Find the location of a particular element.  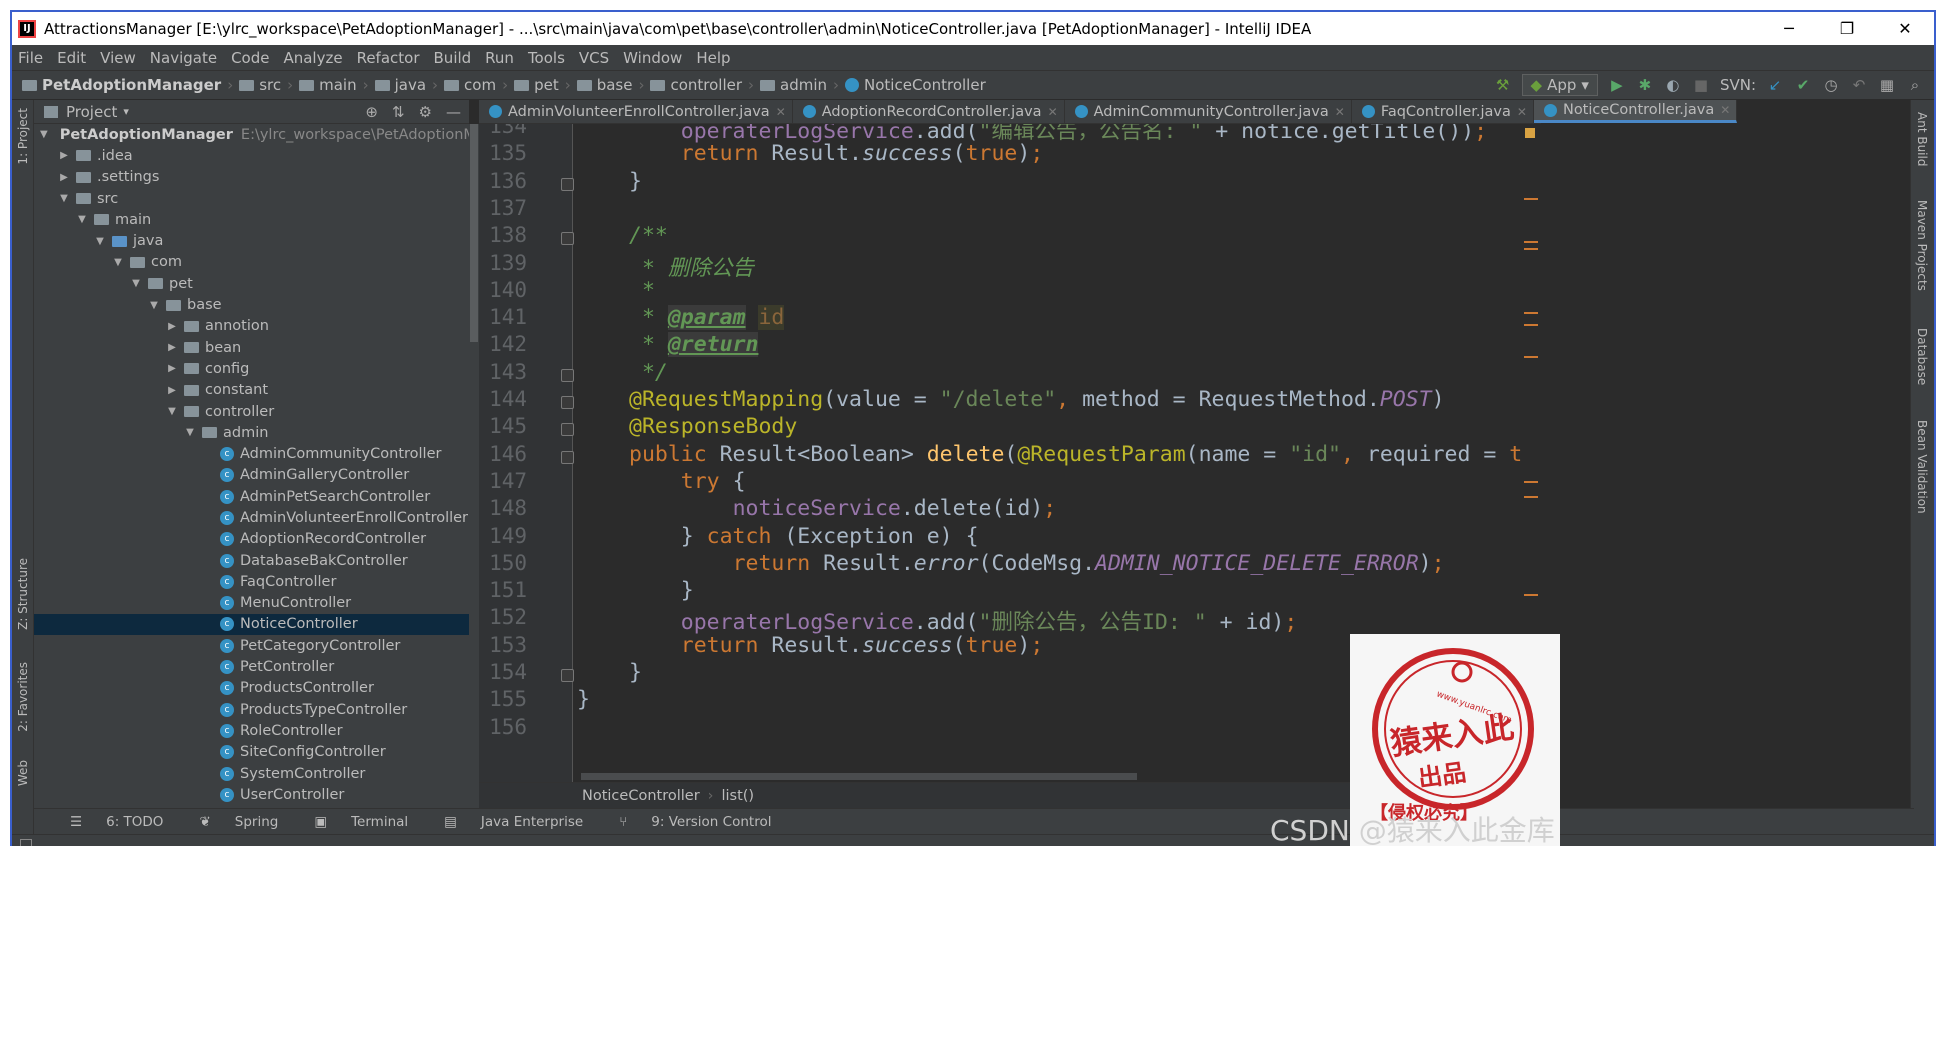

tree-folder-item: ▼ pet is located at coordinates (251, 283).